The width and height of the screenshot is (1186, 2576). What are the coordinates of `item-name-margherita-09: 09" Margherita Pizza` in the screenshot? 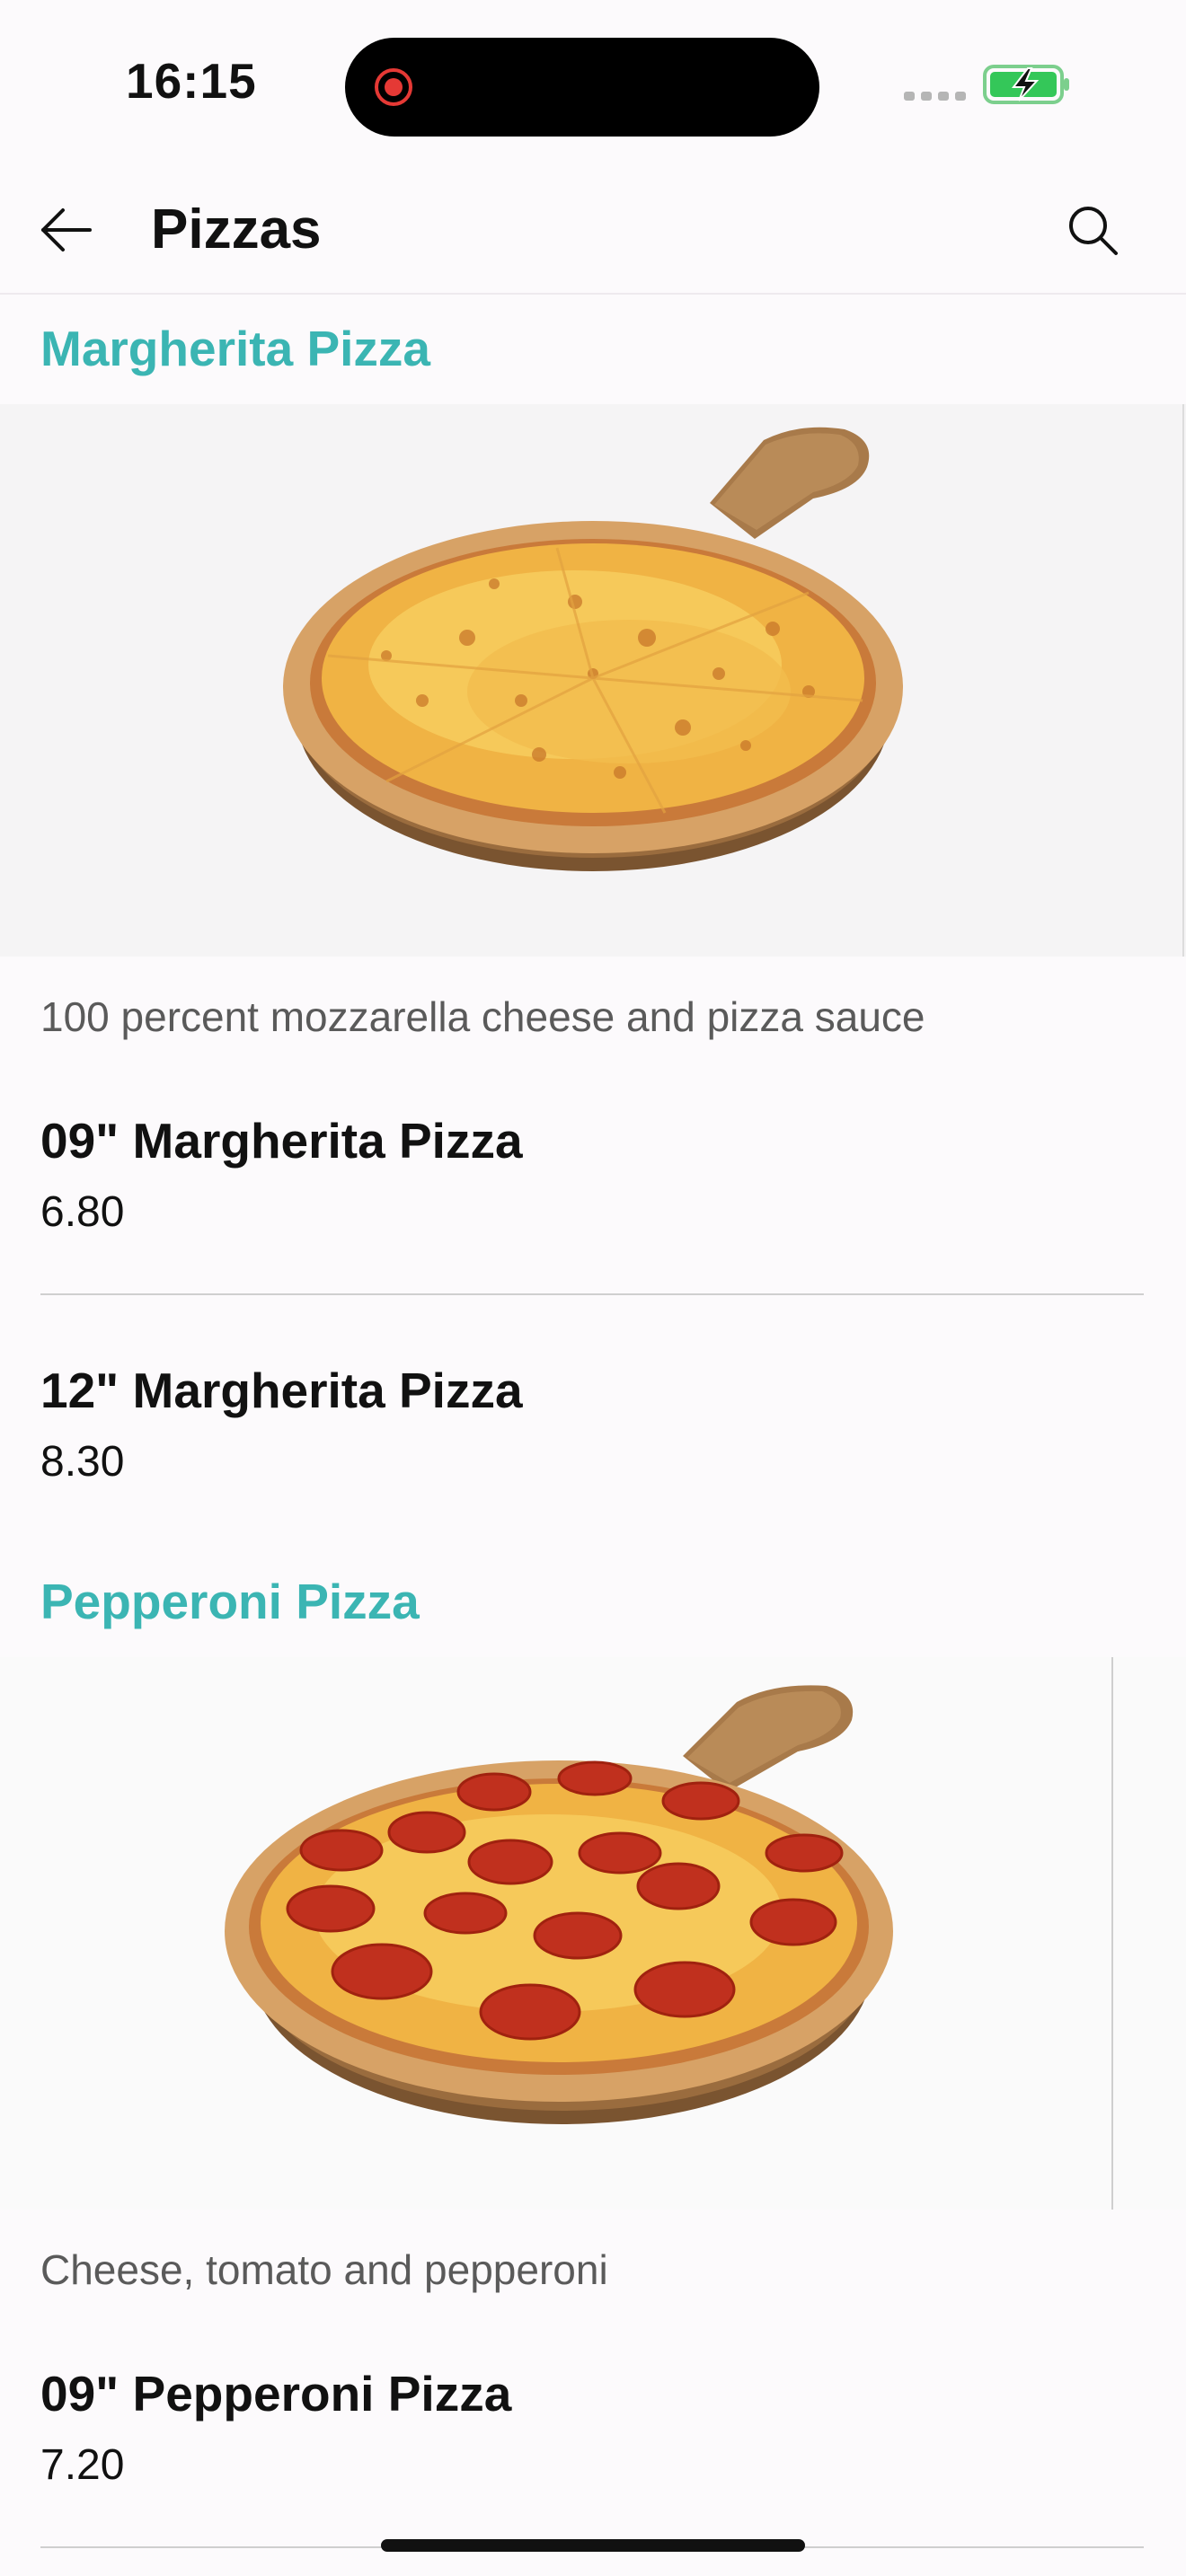 It's located at (281, 1140).